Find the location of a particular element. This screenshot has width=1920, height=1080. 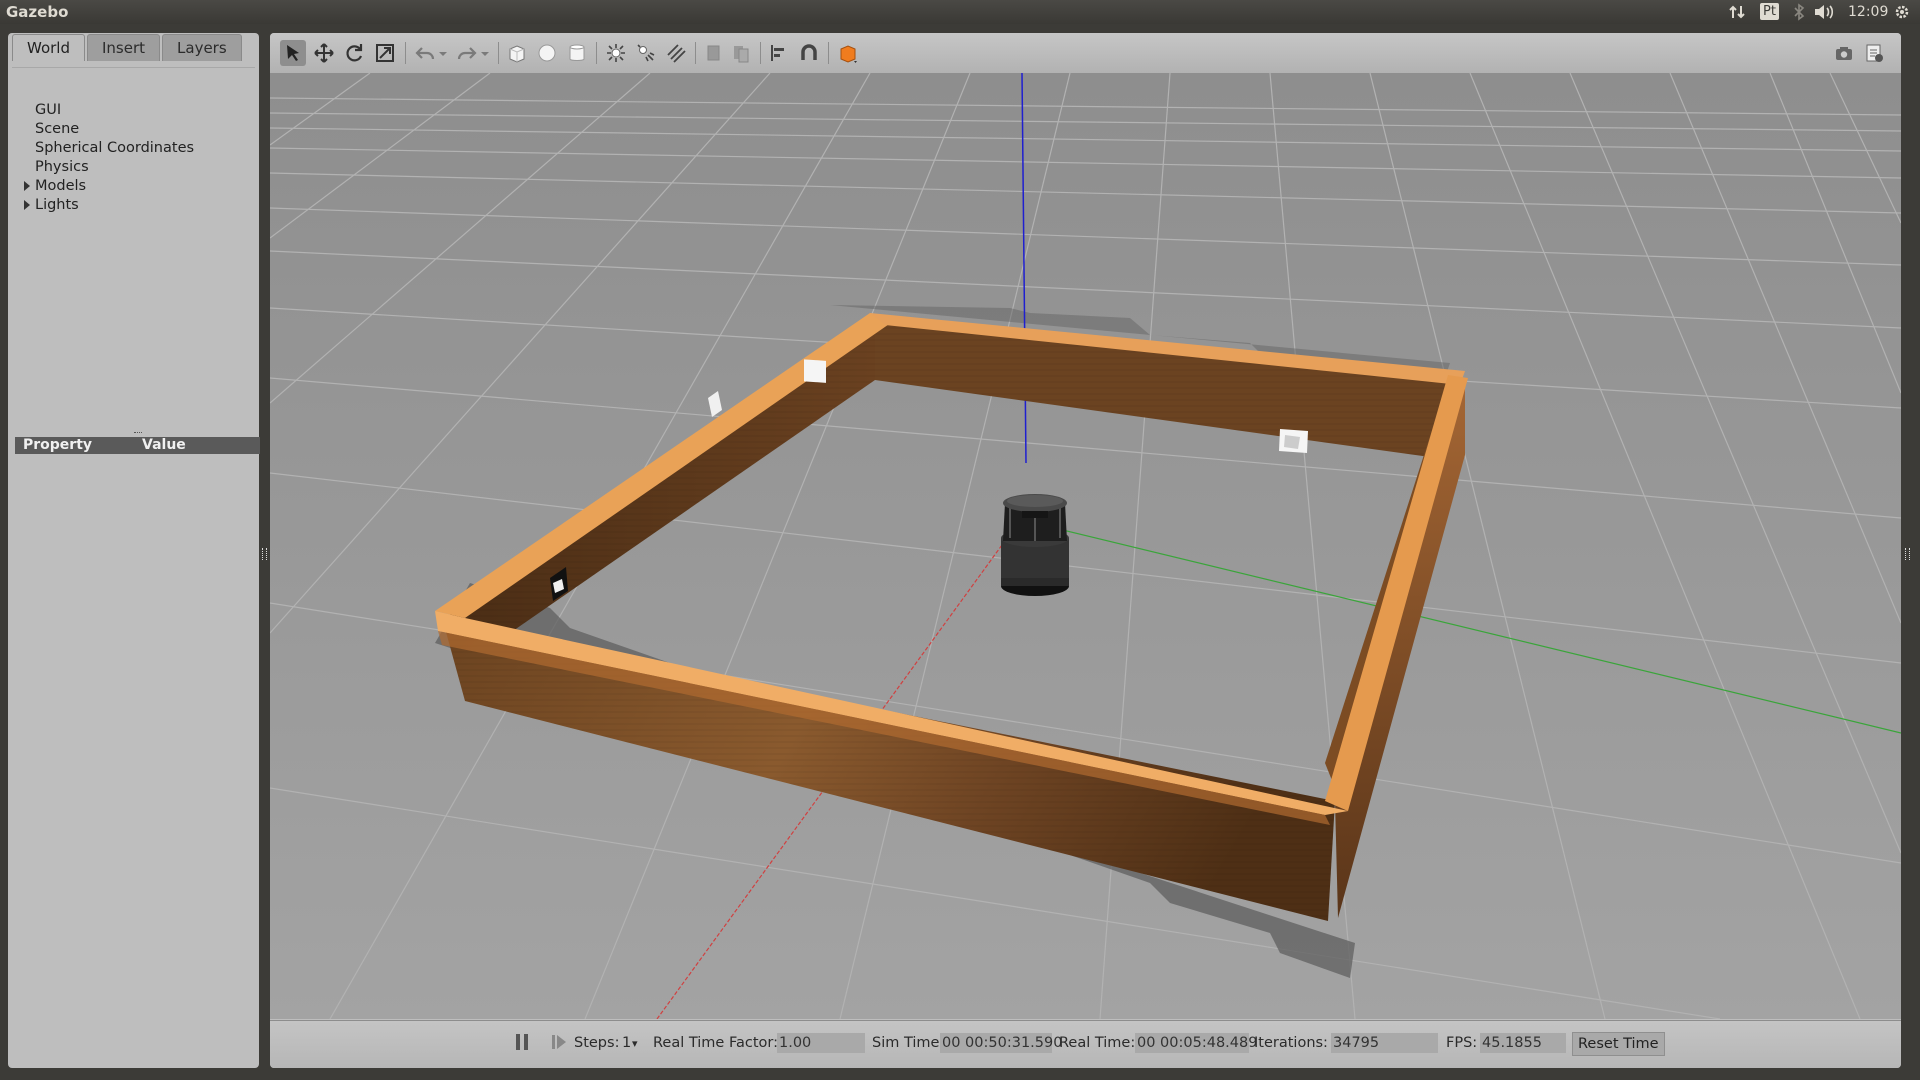

real-time-label: Real Time: is located at coordinates (1097, 1043).